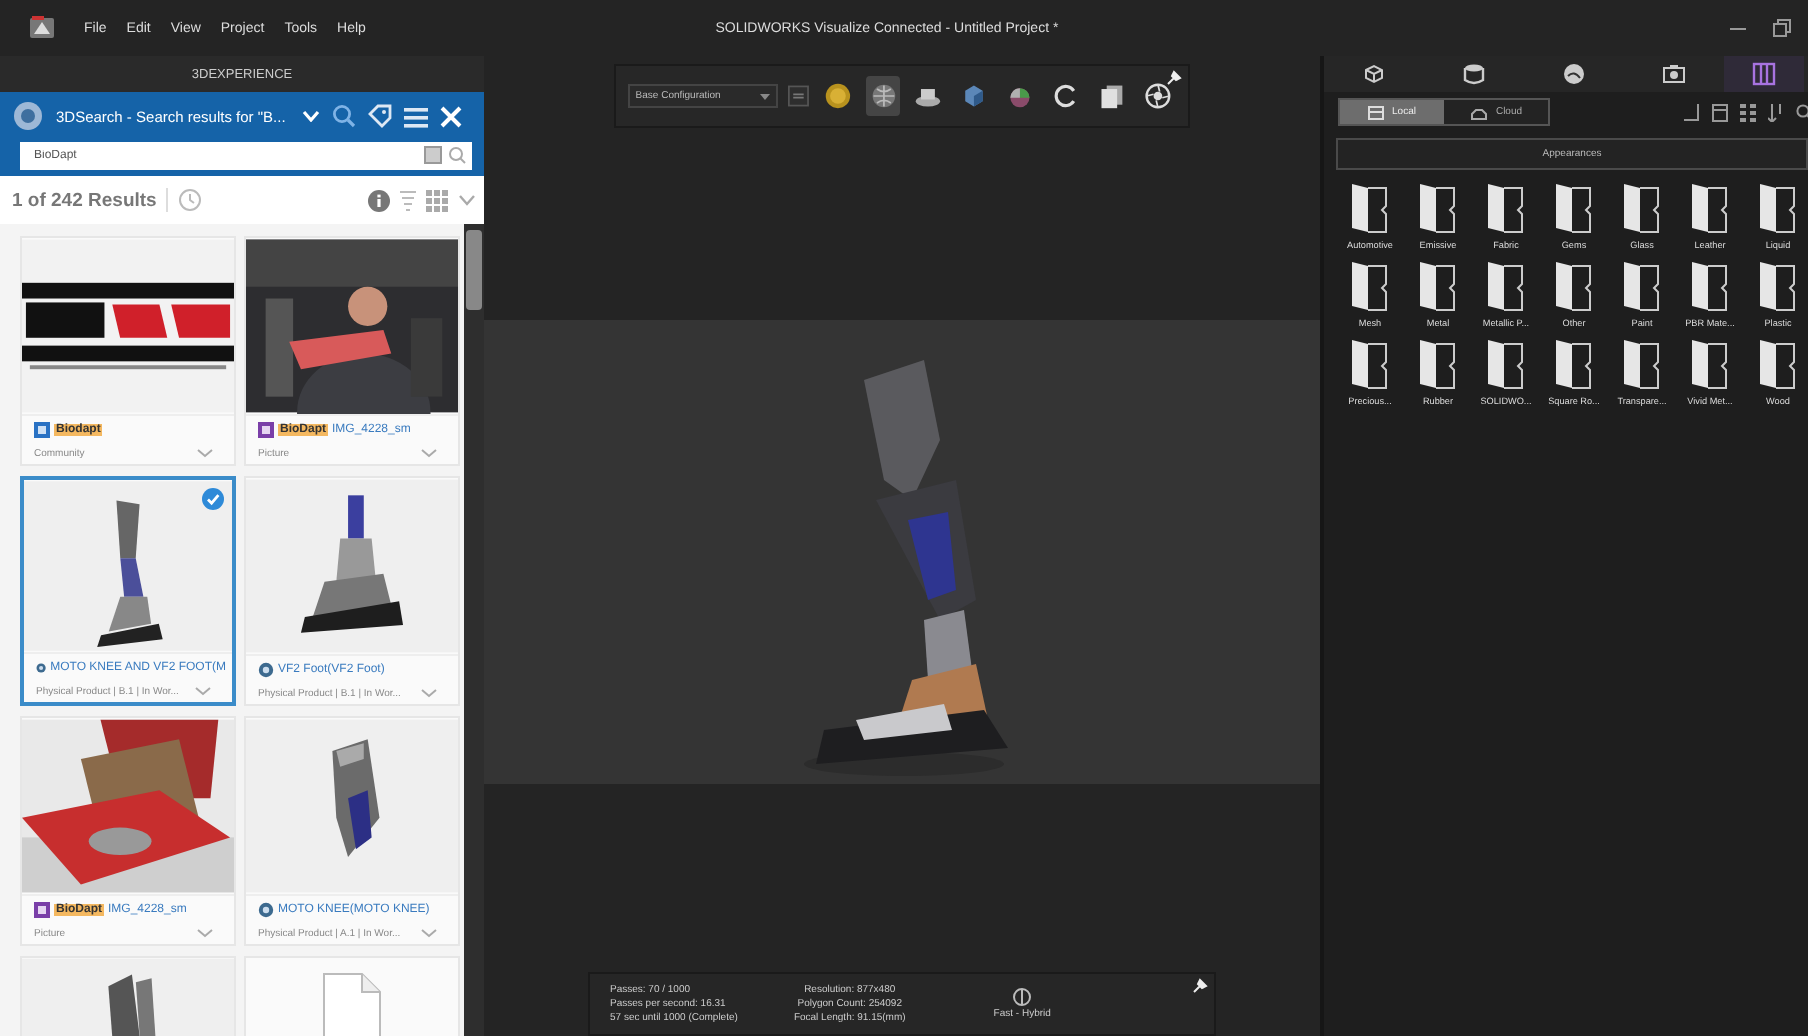  What do you see at coordinates (1782, 28) in the screenshot?
I see `restore-icon` at bounding box center [1782, 28].